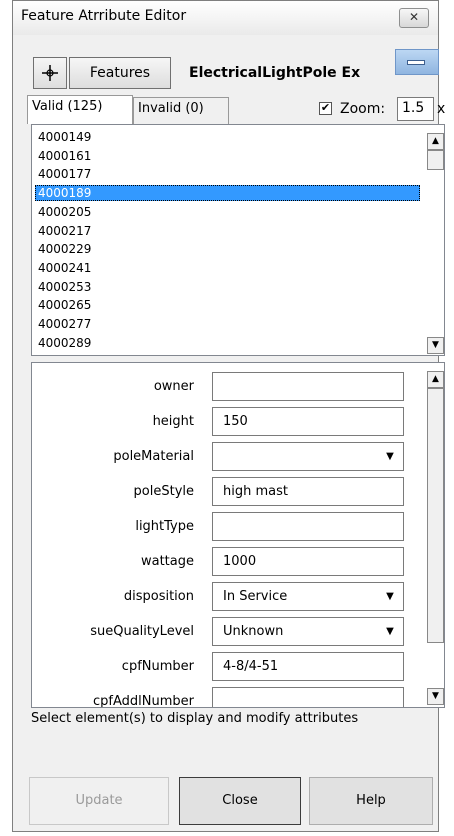 The width and height of the screenshot is (454, 836). What do you see at coordinates (308, 491) in the screenshot?
I see `attribute-field: high mast` at bounding box center [308, 491].